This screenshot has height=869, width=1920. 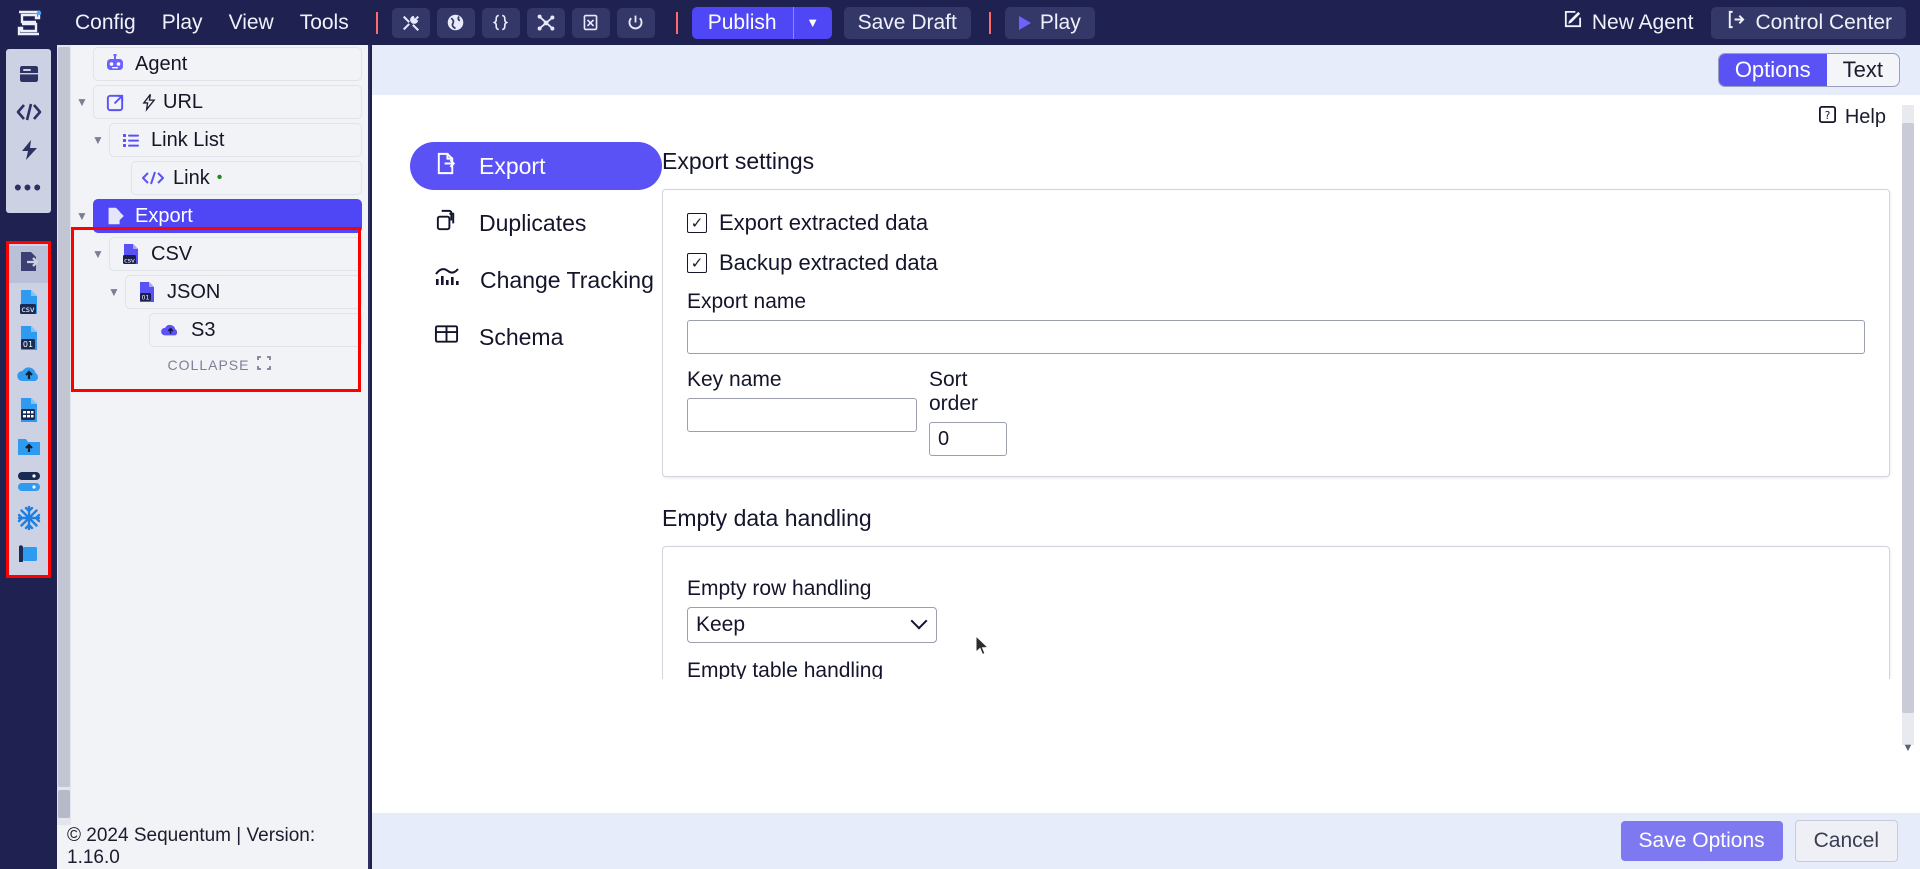 What do you see at coordinates (1735, 22) in the screenshot?
I see `logout-arrow-icon` at bounding box center [1735, 22].